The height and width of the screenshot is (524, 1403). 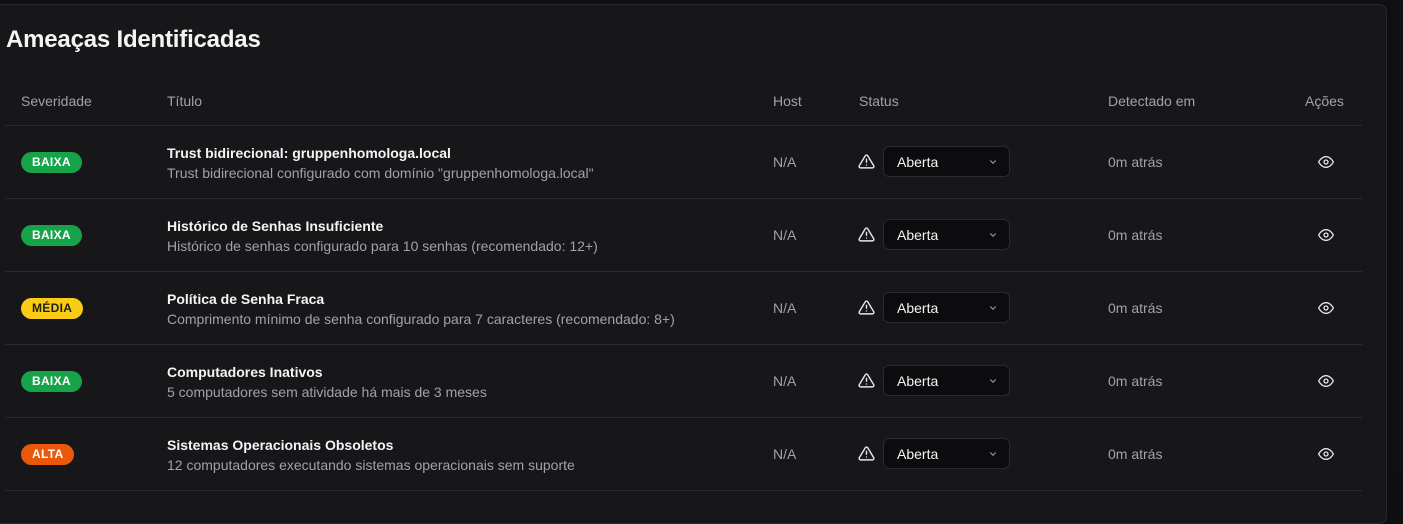 I want to click on severity-badge: ALTA, so click(x=48, y=454).